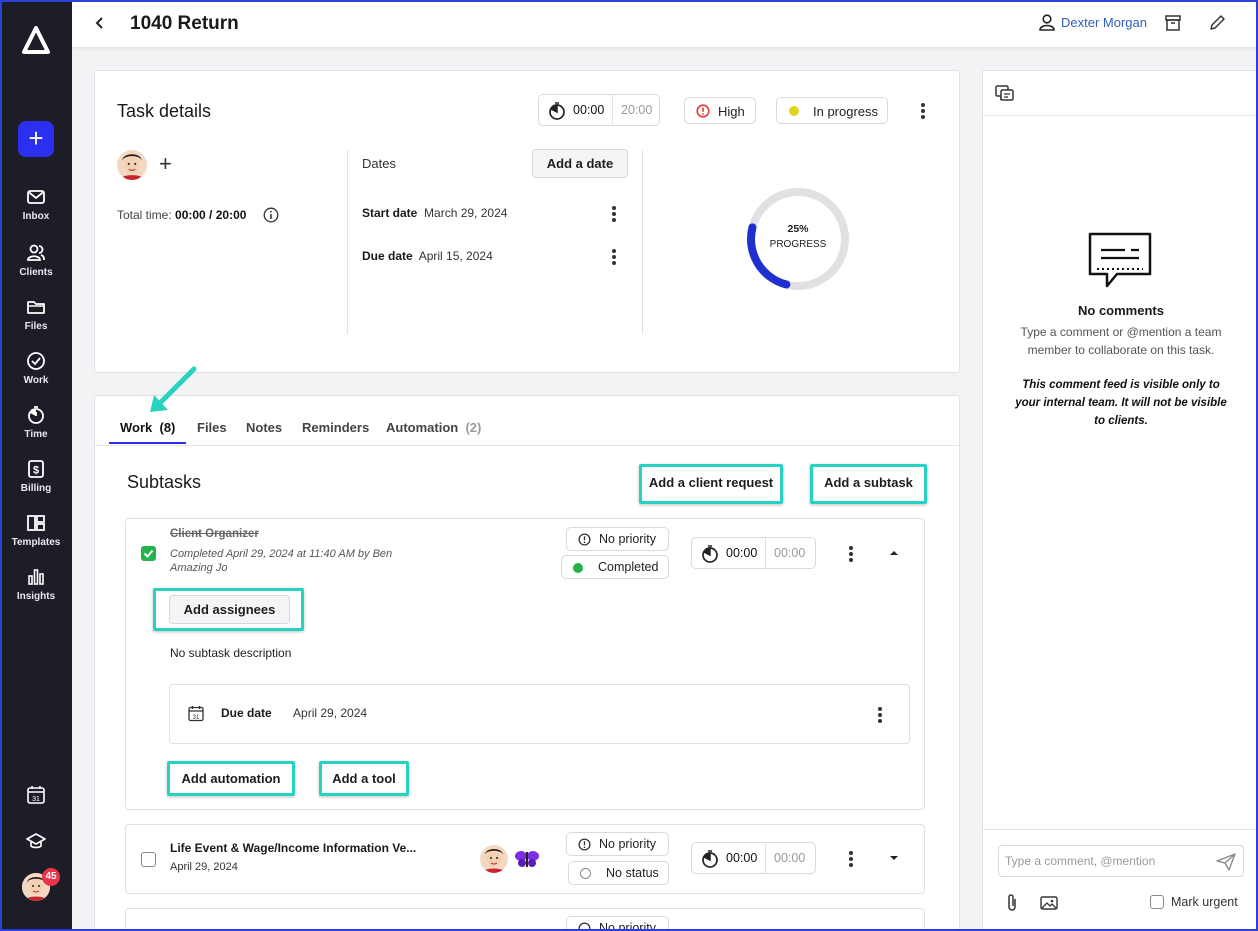 This screenshot has width=1258, height=931. What do you see at coordinates (584, 844) in the screenshot?
I see `alert-circle-icon` at bounding box center [584, 844].